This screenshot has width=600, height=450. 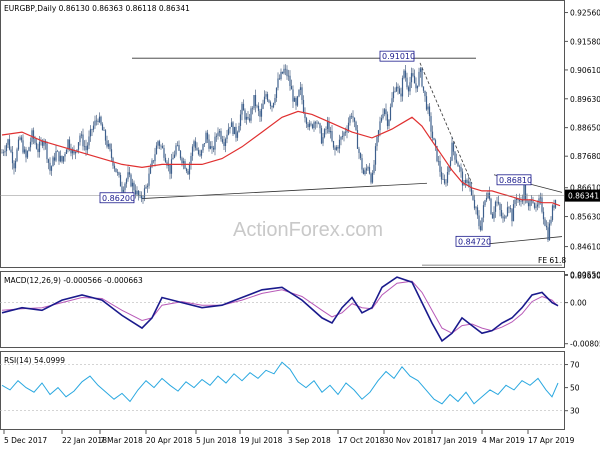 I want to click on y-tick-label: 0.88650, so click(x=585, y=128).